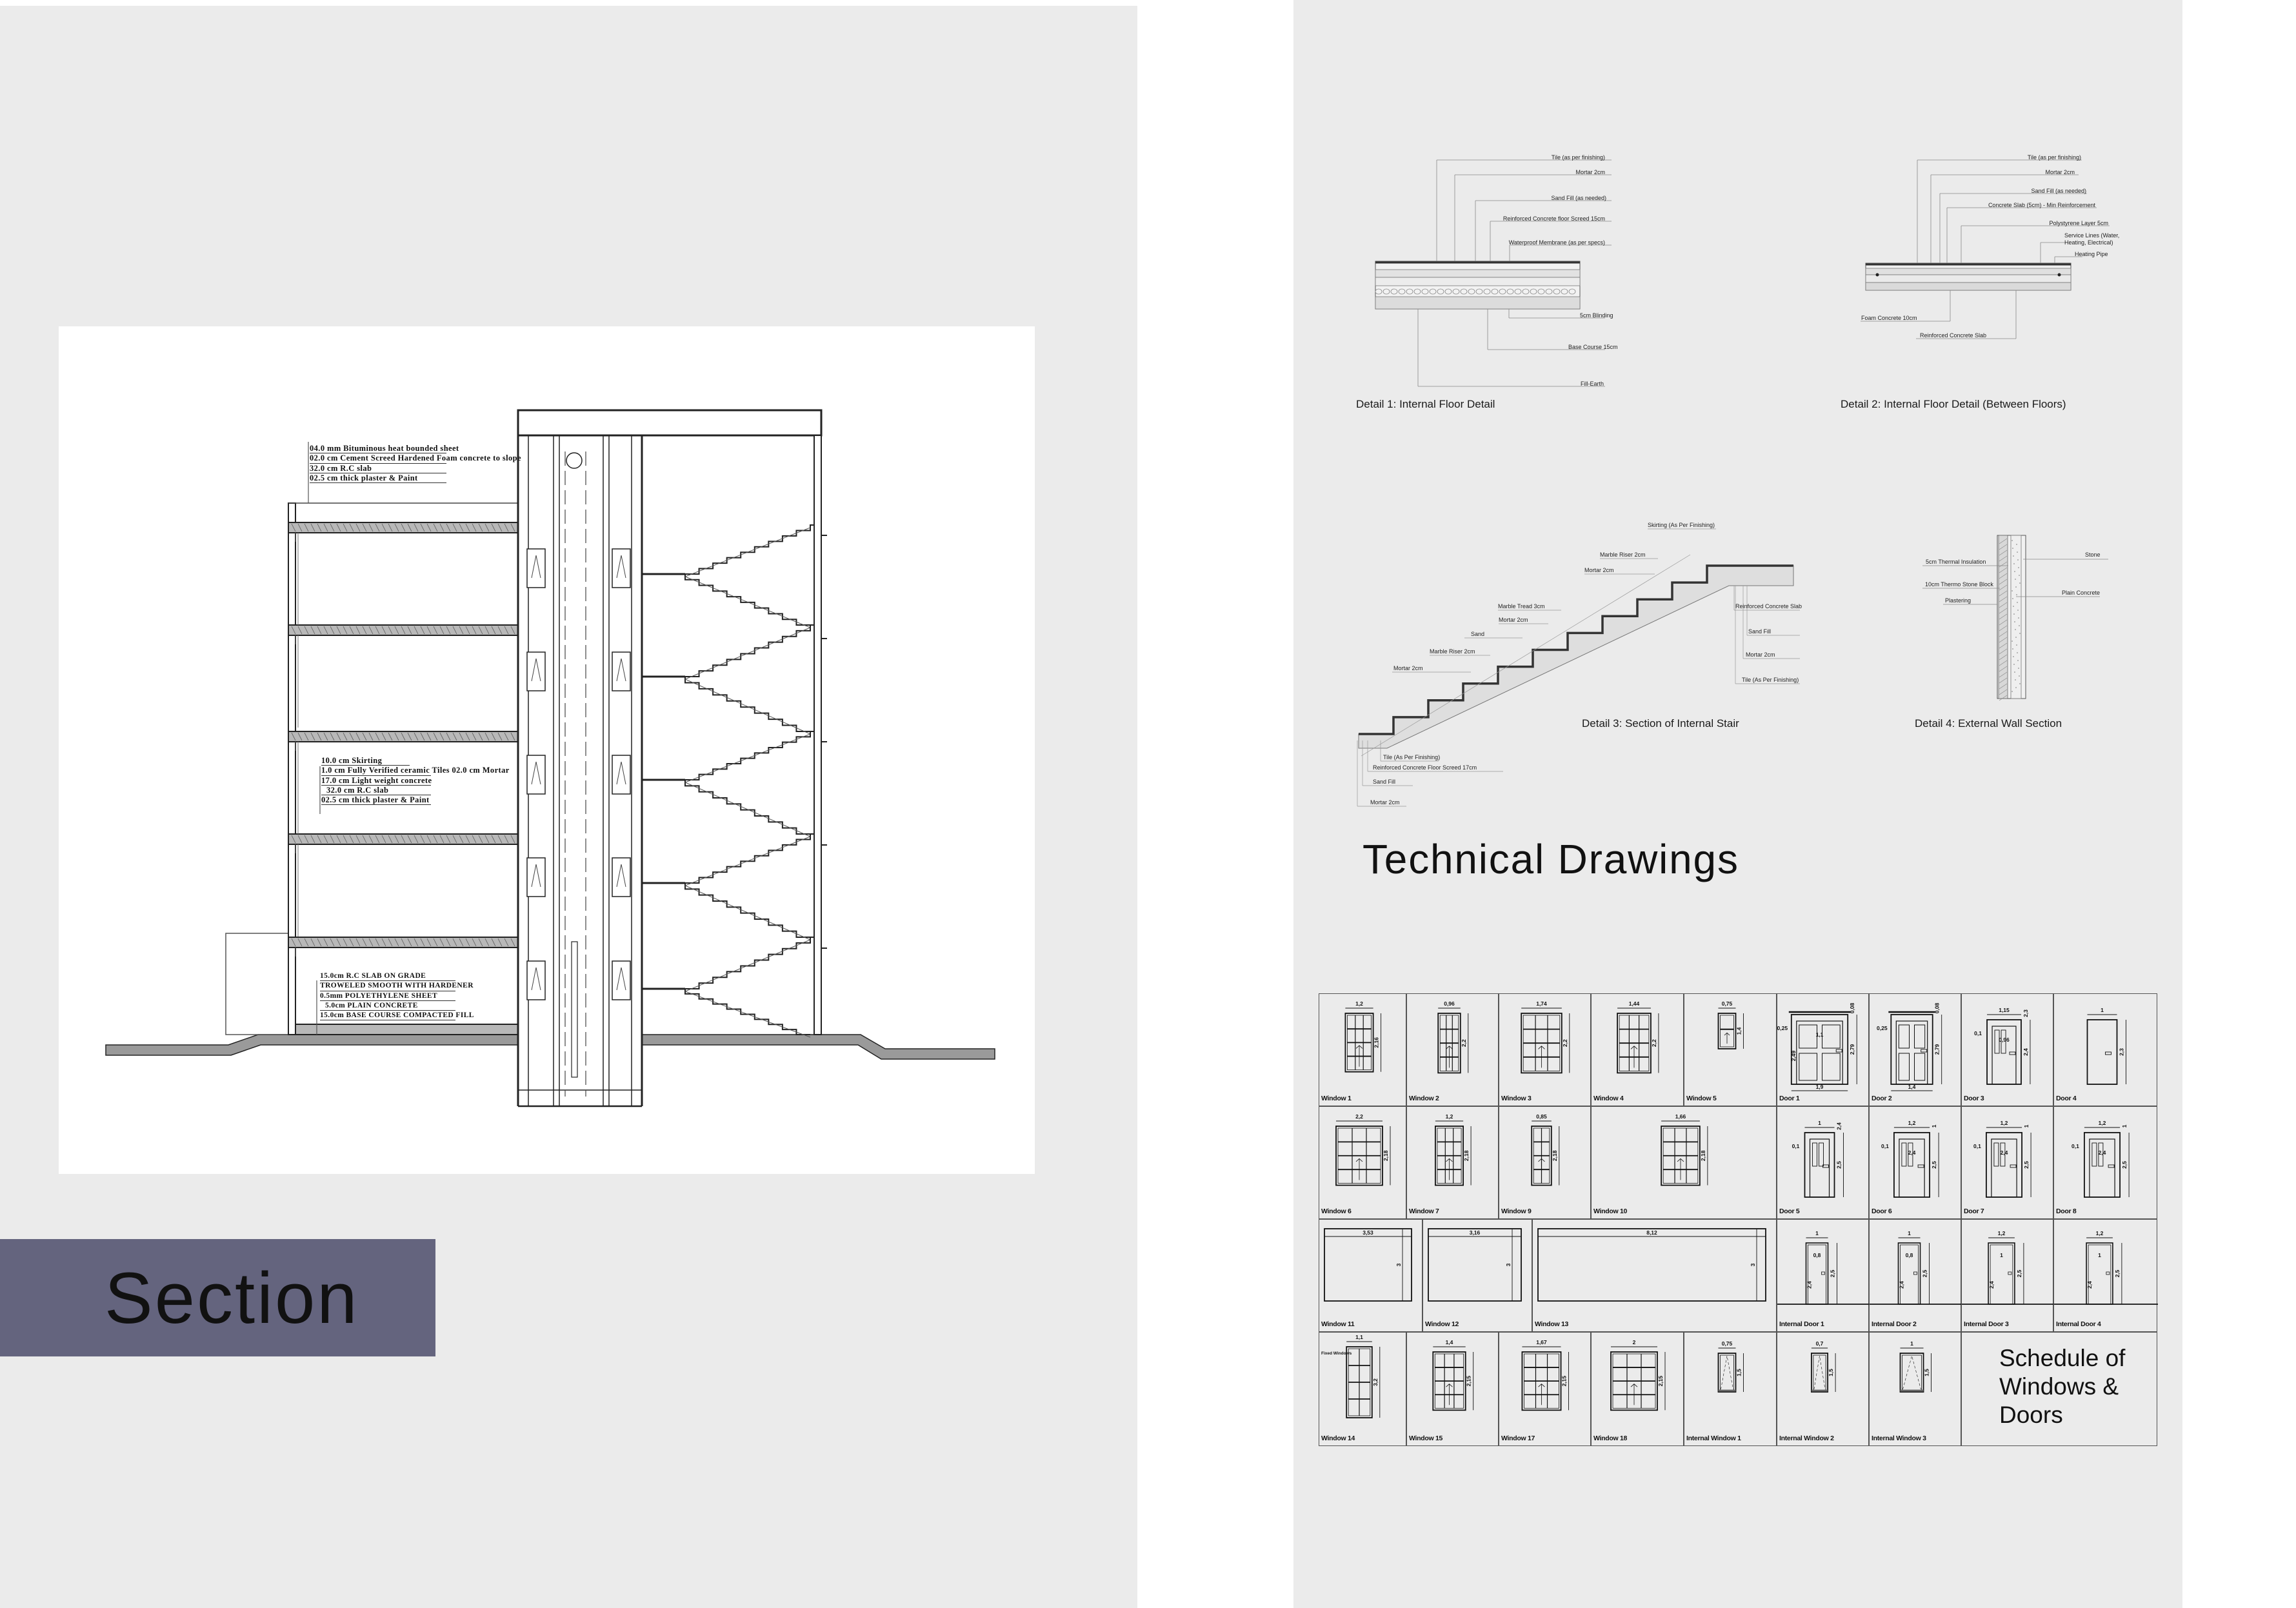 This screenshot has height=1608, width=2296. I want to click on window-frame, so click(1727, 1373).